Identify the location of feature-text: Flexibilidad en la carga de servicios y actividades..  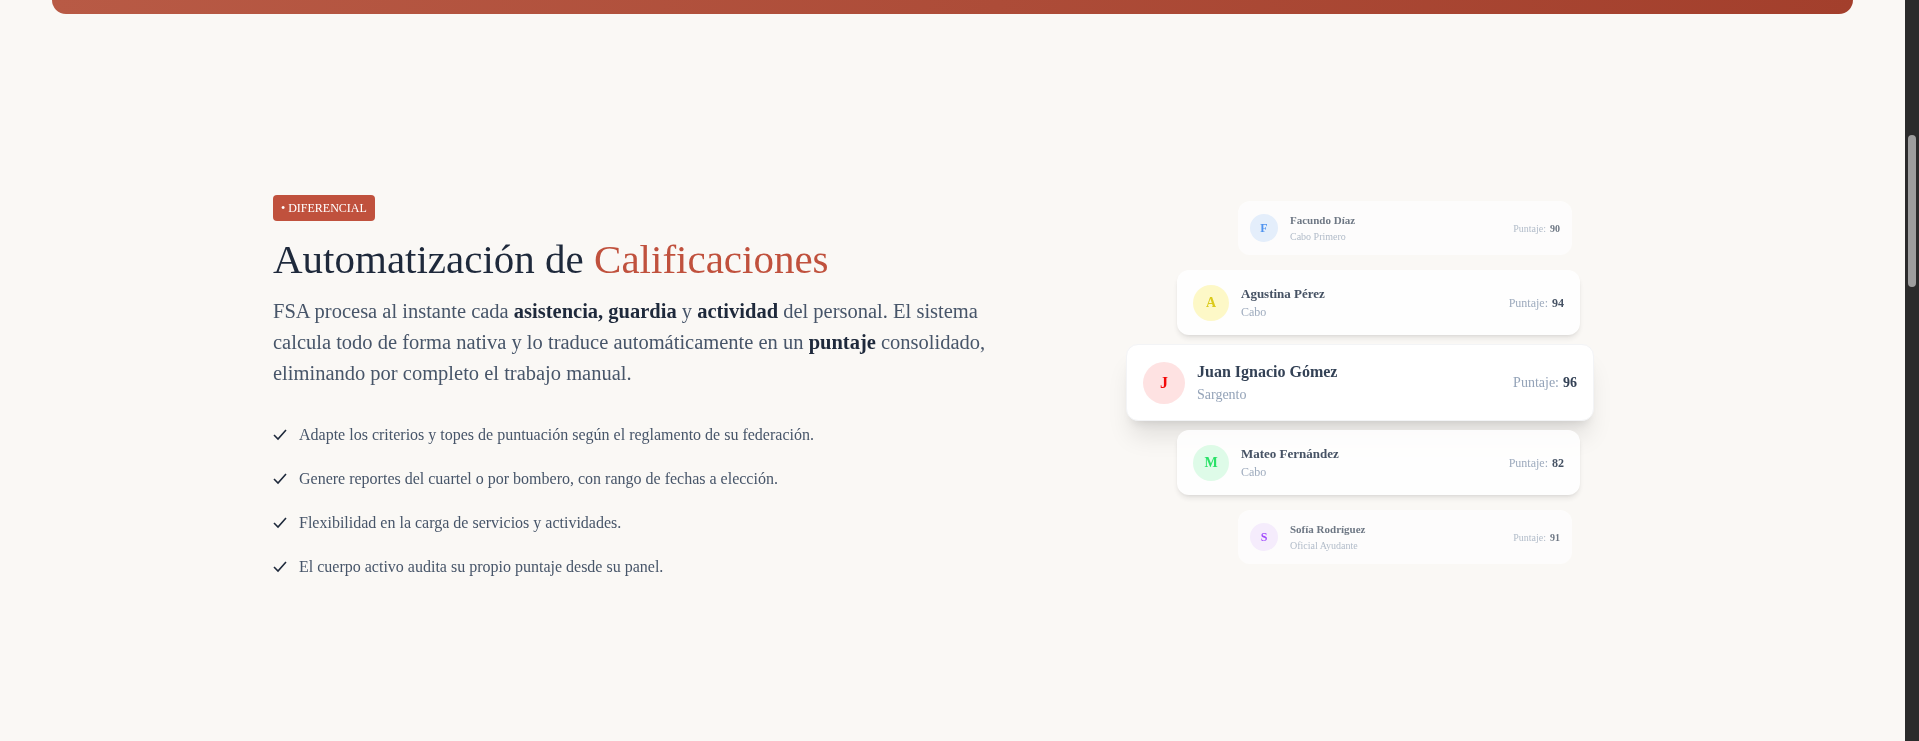
(460, 523).